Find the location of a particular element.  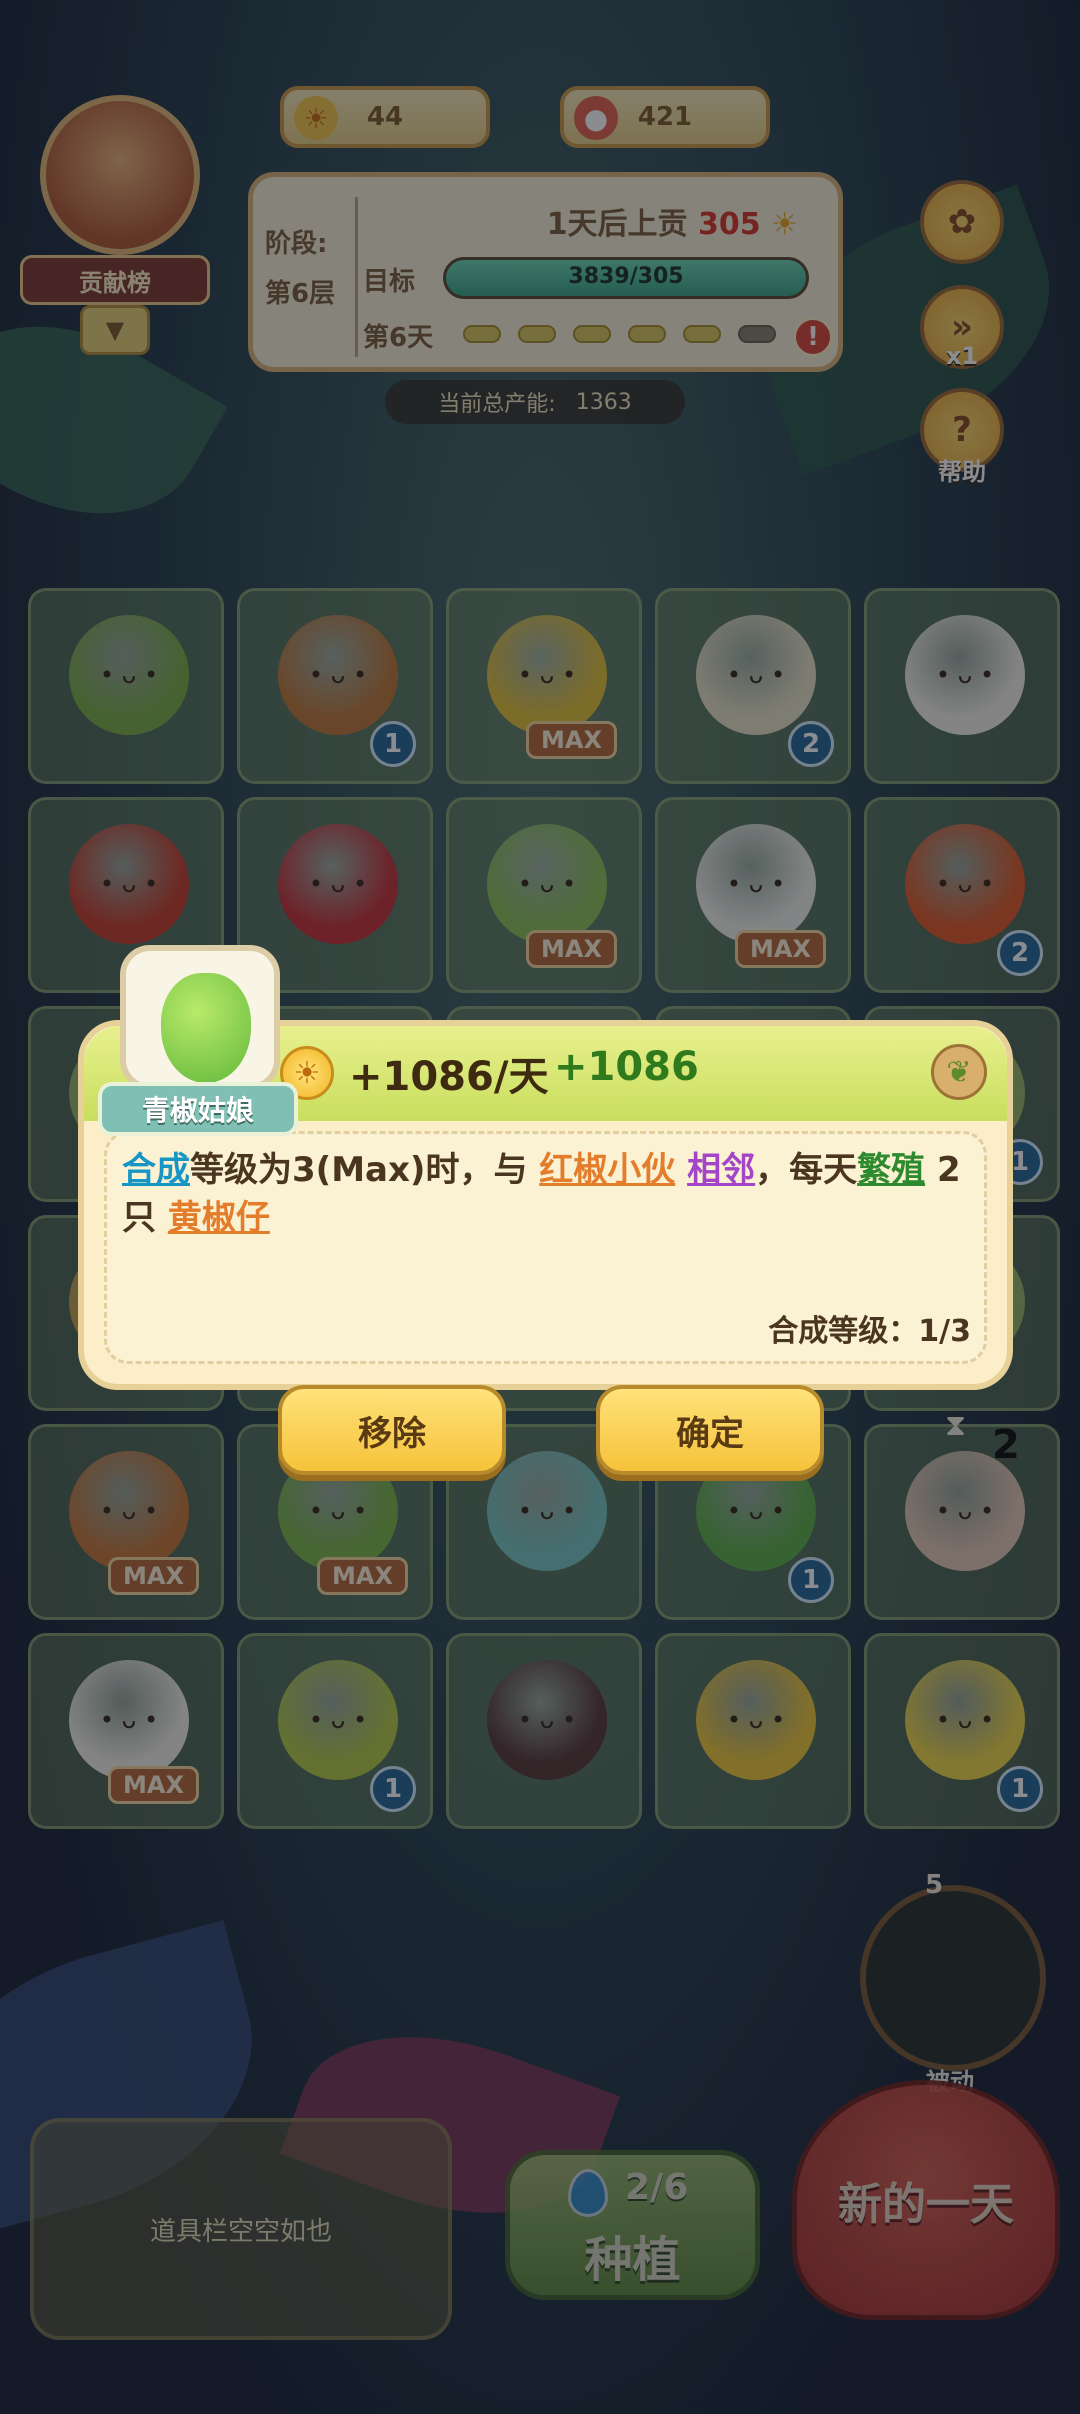

leaf-icon: ❦ is located at coordinates (959, 1072).